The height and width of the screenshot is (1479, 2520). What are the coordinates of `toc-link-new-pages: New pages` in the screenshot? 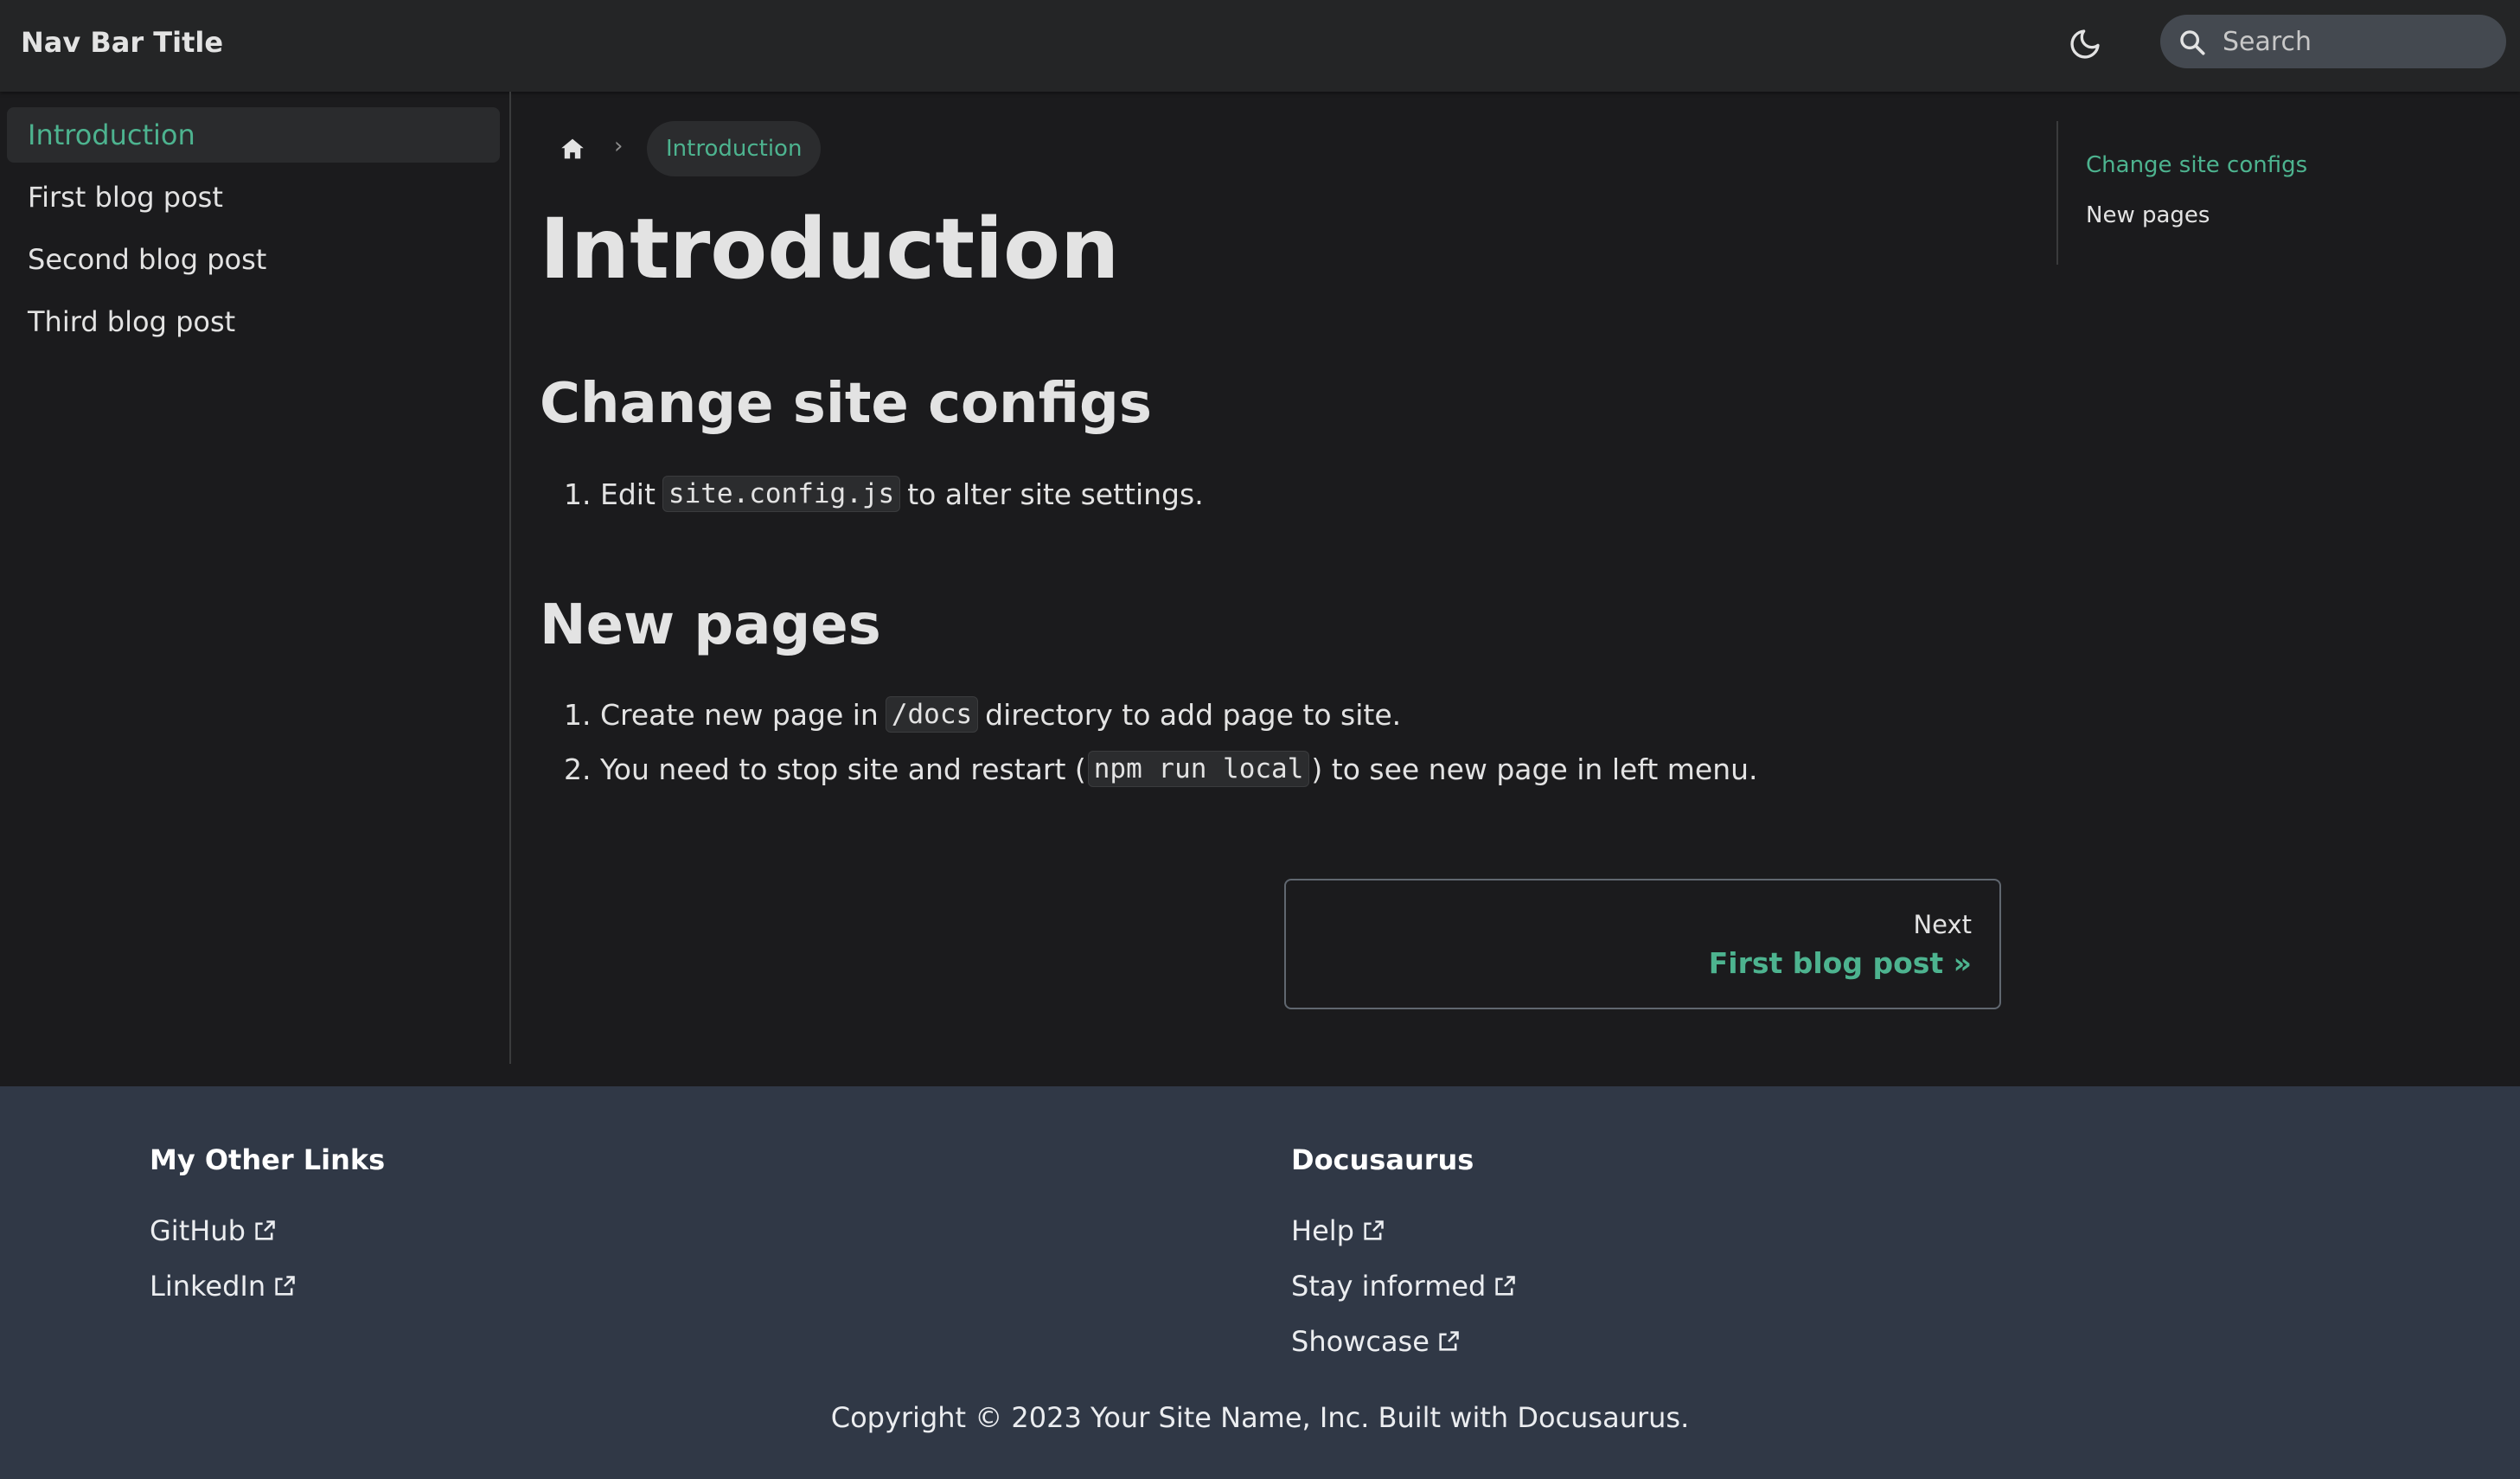 It's located at (2148, 215).